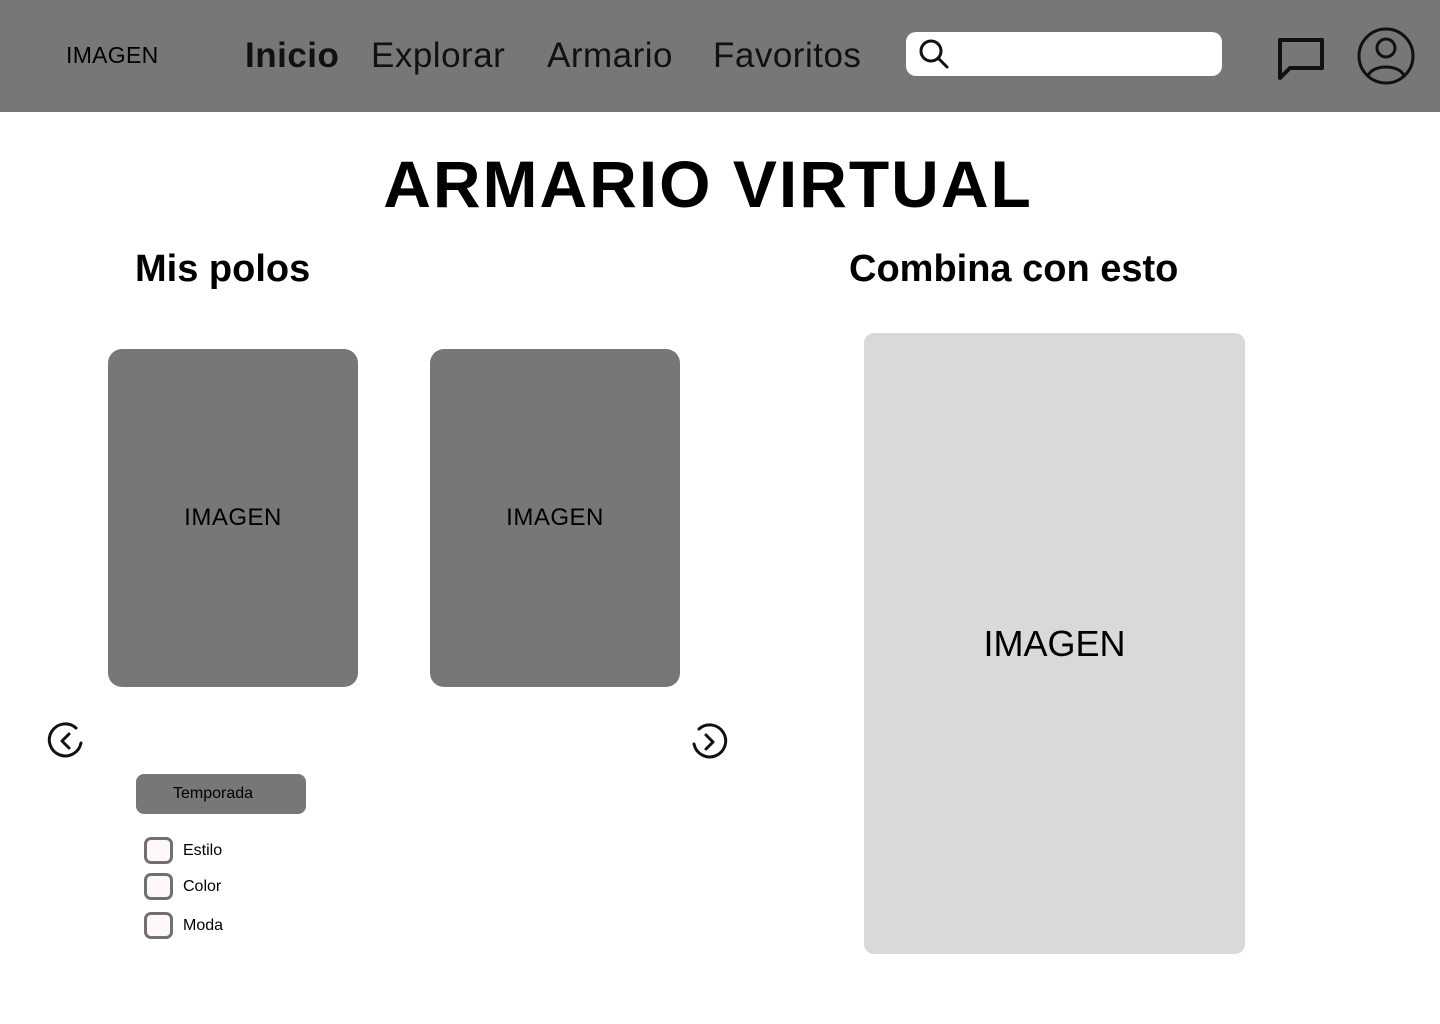 The width and height of the screenshot is (1440, 1024). Describe the element at coordinates (1014, 269) in the screenshot. I see `match-heading: Combina con esto` at that location.